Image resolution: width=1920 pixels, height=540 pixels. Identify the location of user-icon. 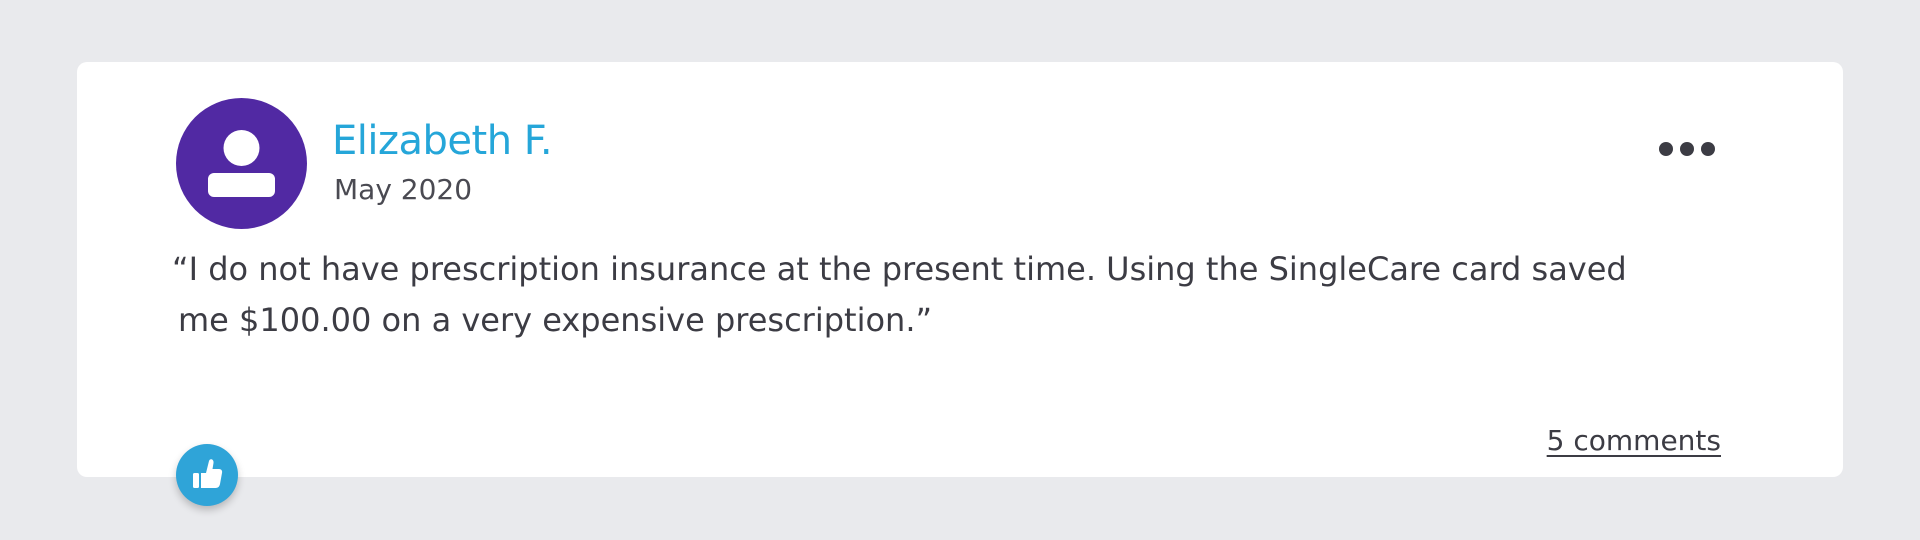
(241, 163).